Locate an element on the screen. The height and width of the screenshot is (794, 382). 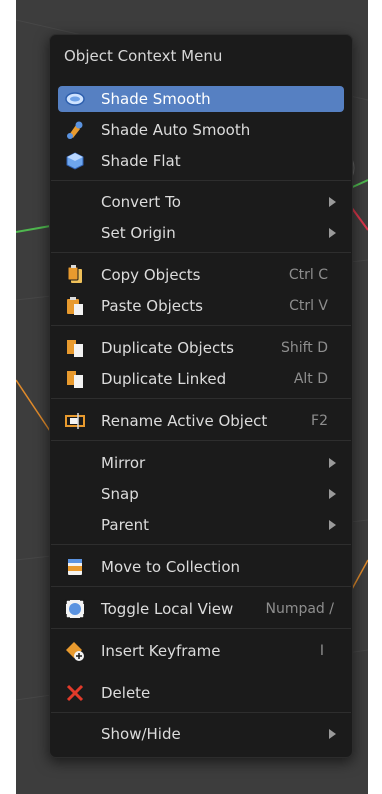
menu-item-rename-active-object: Rename Active Object F2 is located at coordinates (201, 421).